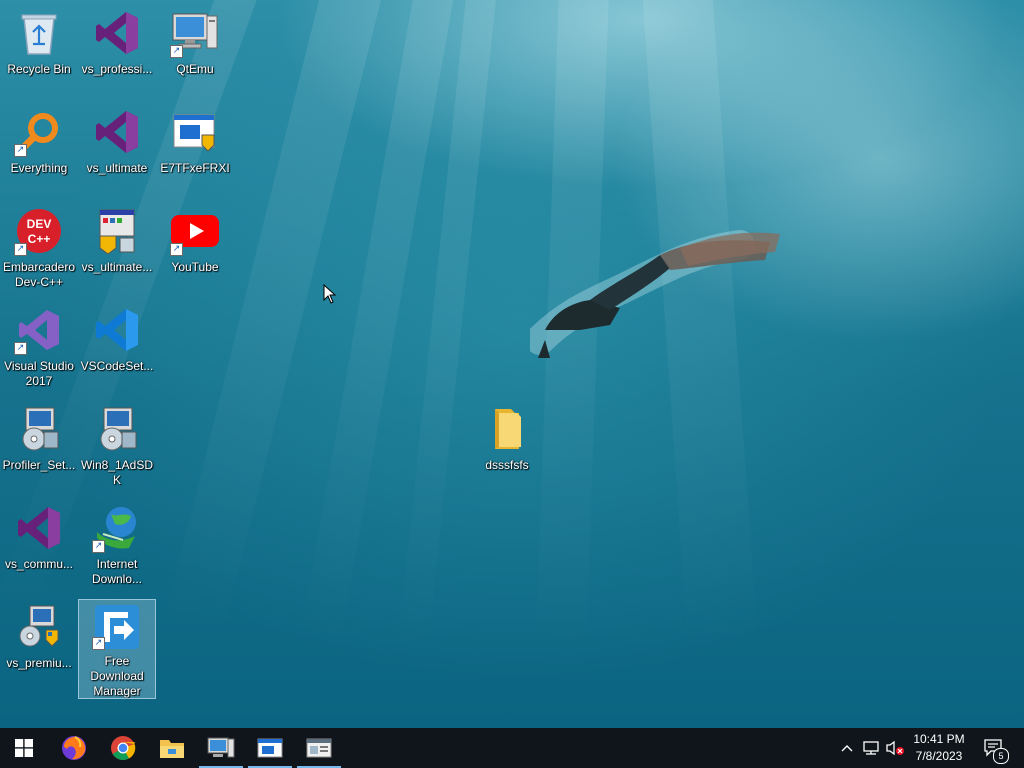  I want to click on desktop-icon-qtemu: ↗ QtEmu, so click(195, 40).